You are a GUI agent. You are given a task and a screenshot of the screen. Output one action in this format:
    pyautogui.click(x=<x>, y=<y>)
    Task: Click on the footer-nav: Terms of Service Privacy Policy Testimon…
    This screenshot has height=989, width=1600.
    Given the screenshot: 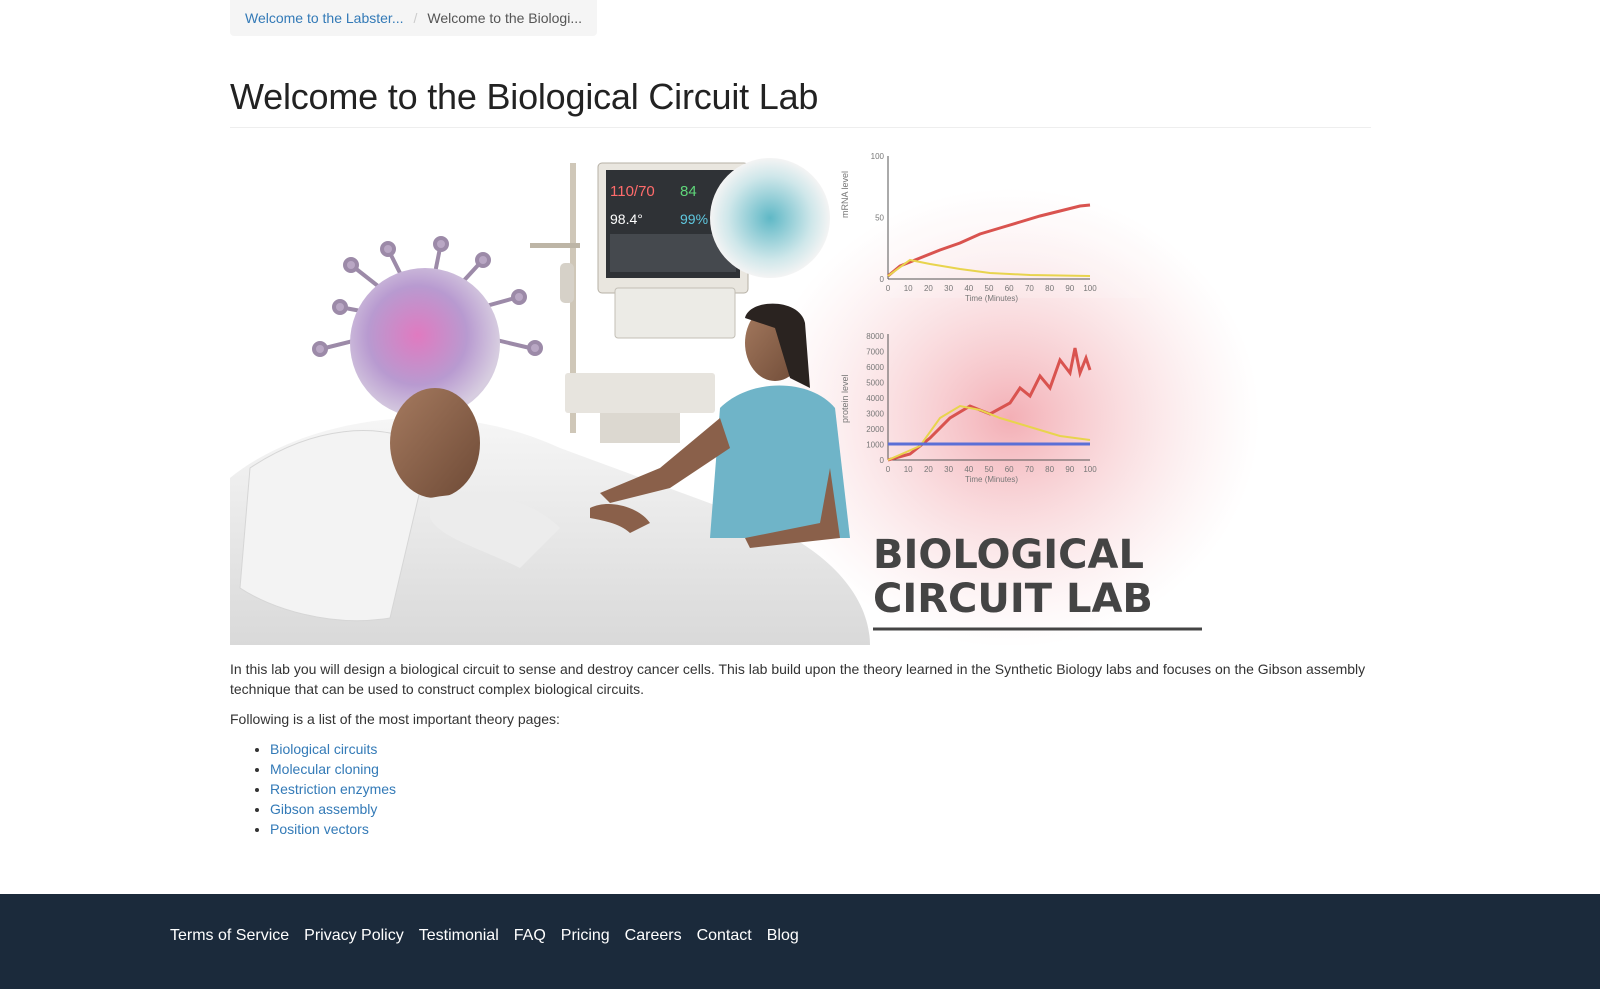 What is the action you would take?
    pyautogui.click(x=484, y=936)
    